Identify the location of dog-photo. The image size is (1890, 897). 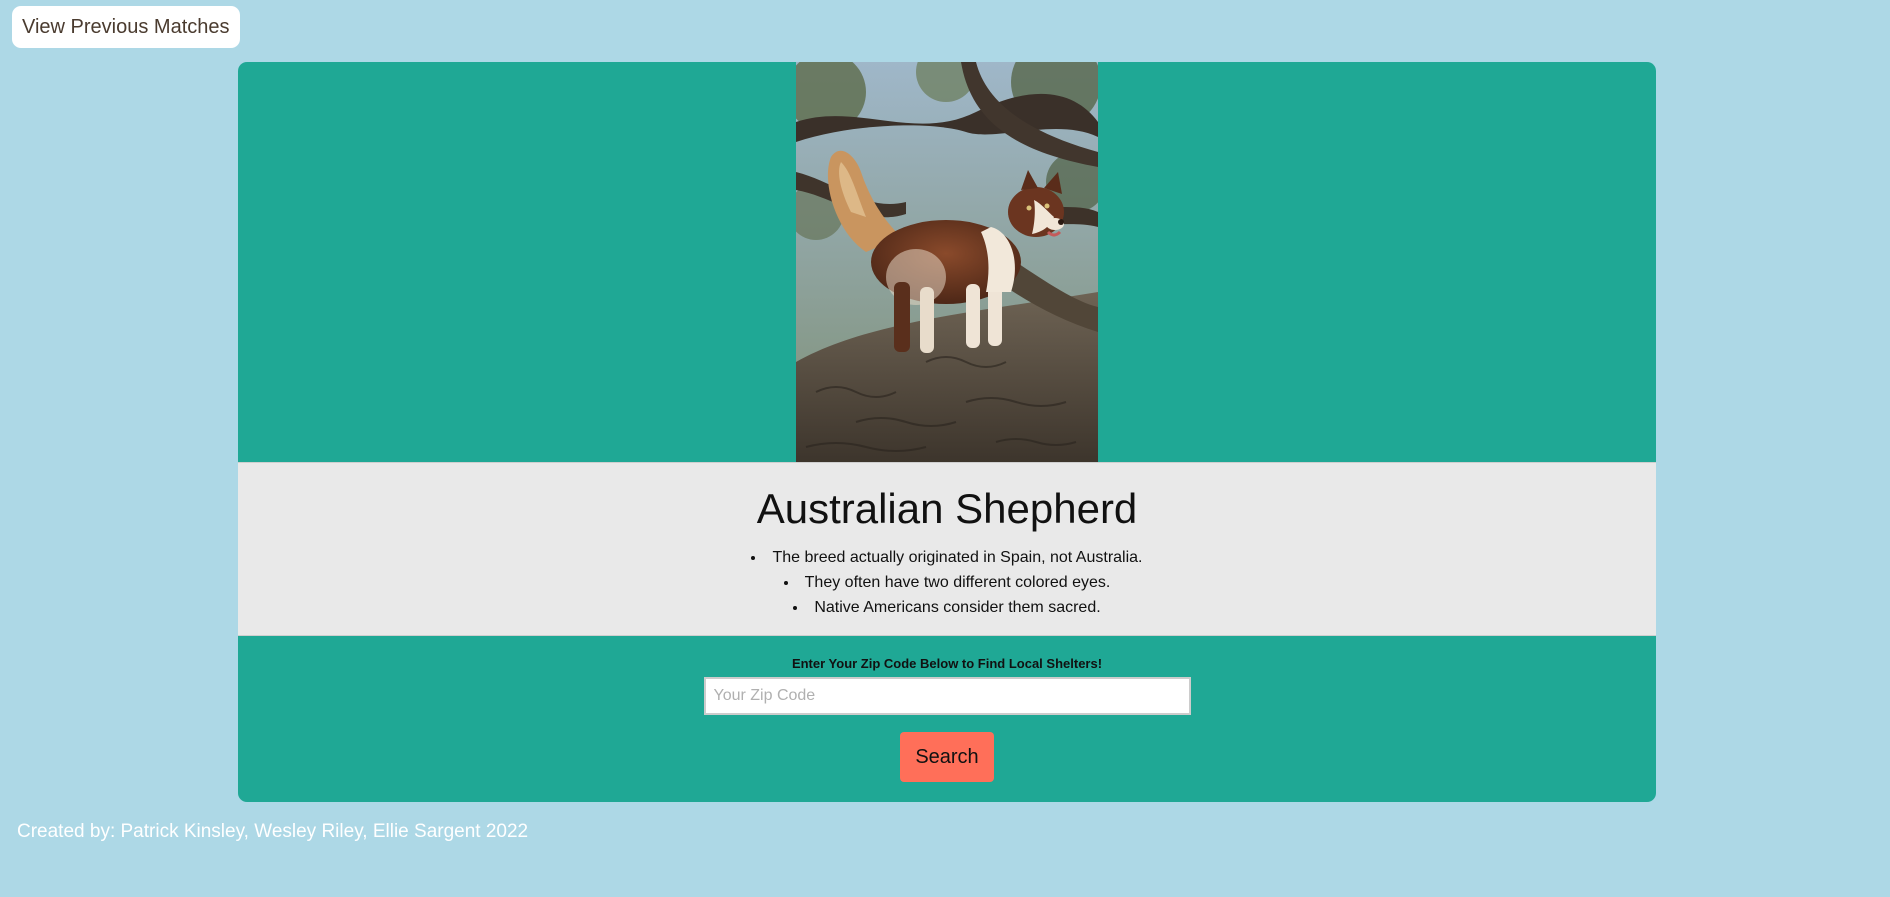
(947, 262).